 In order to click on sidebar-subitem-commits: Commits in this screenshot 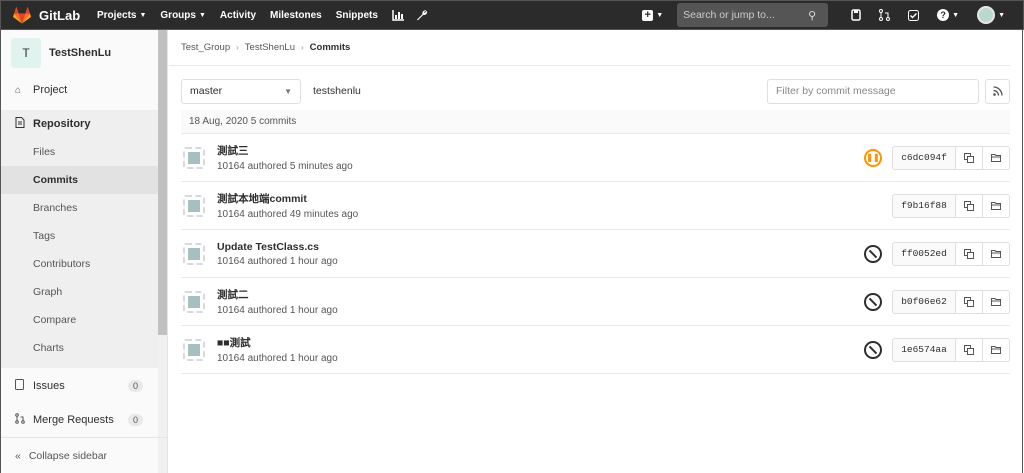, I will do `click(84, 180)`.